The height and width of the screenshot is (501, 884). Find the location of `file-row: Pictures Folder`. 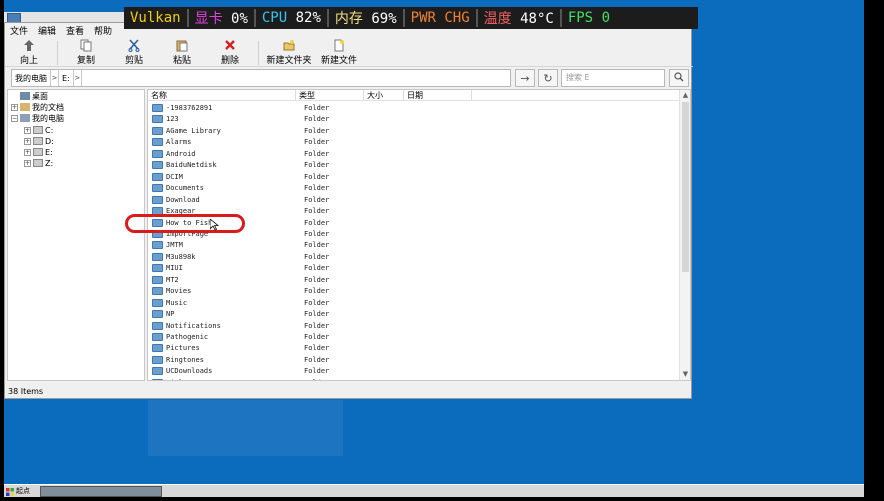

file-row: Pictures Folder is located at coordinates (414, 348).